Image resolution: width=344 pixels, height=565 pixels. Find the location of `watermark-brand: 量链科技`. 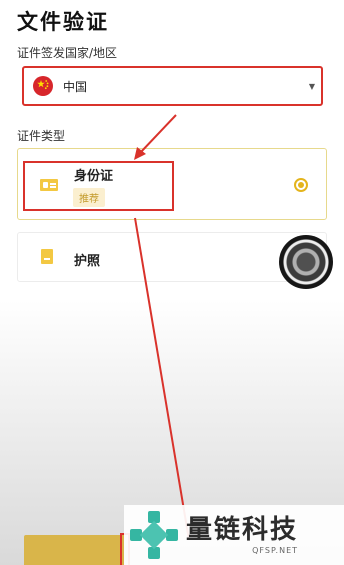

watermark-brand: 量链科技 is located at coordinates (242, 530).